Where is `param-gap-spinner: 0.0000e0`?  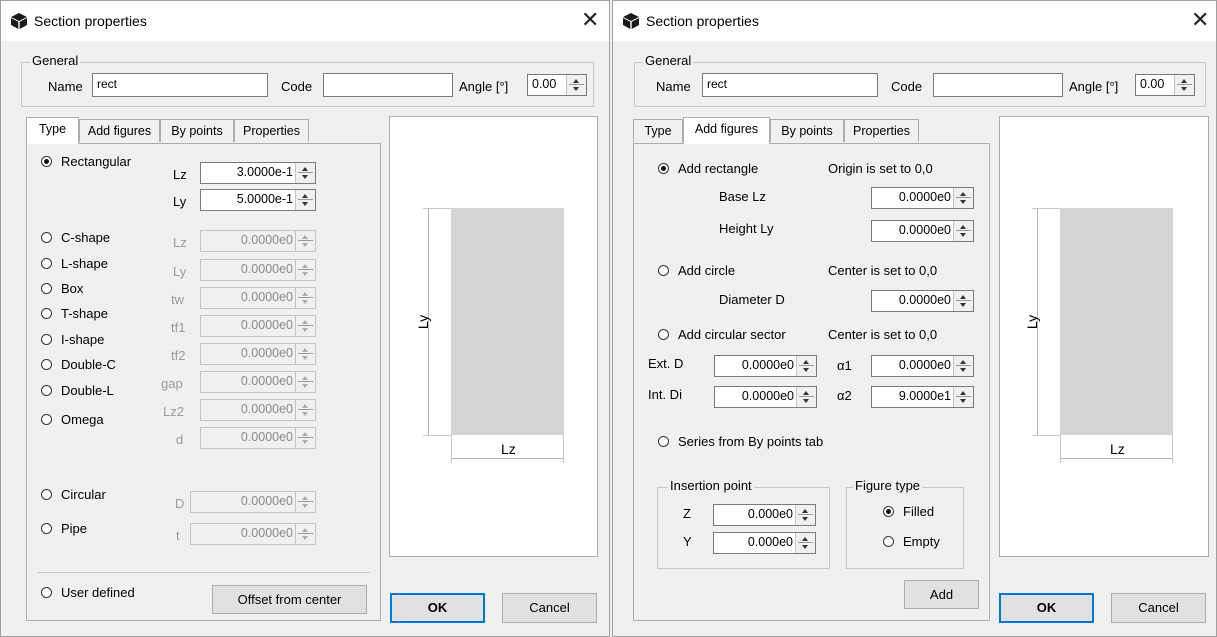
param-gap-spinner: 0.0000e0 is located at coordinates (258, 382).